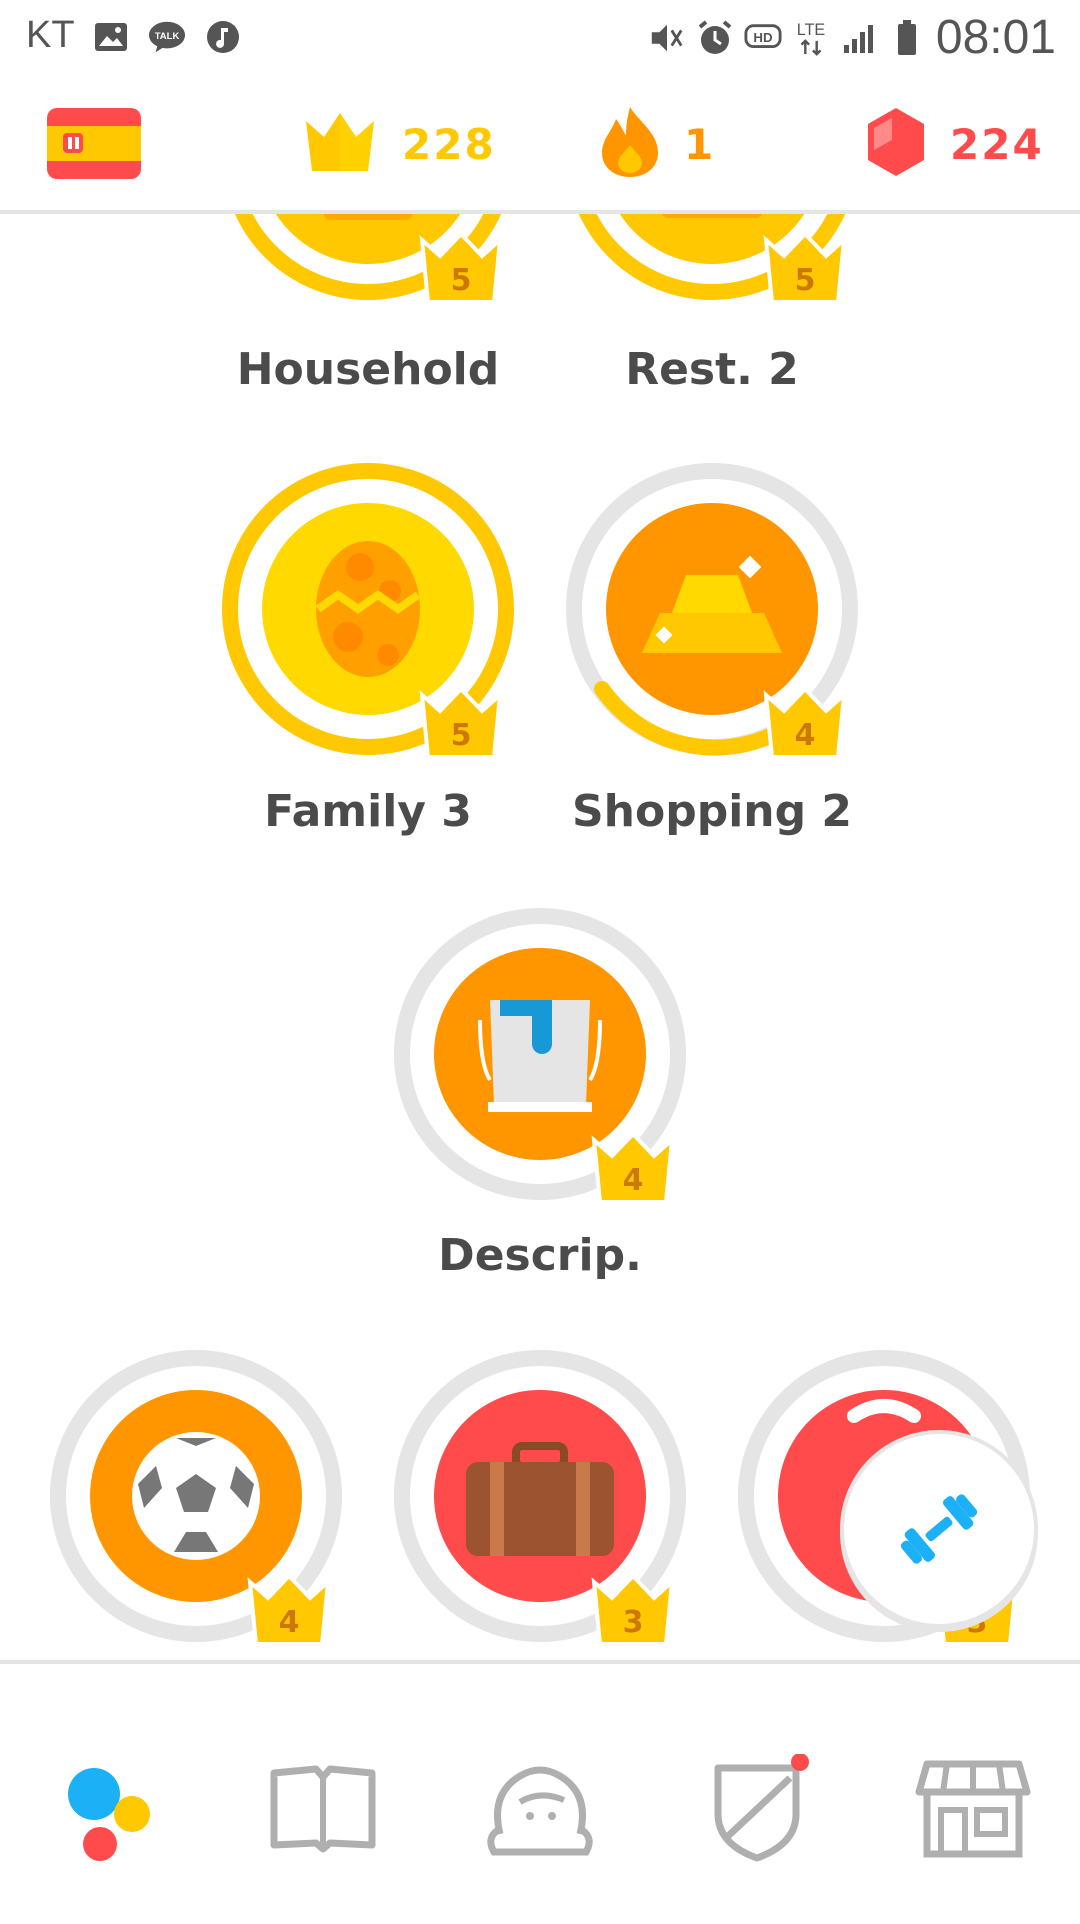  I want to click on nav-profile, so click(540, 1809).